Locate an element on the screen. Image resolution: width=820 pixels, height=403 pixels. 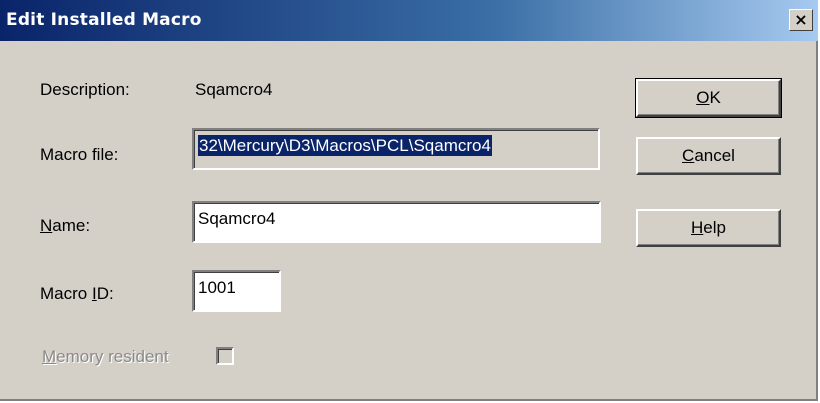
close-button: × is located at coordinates (801, 20).